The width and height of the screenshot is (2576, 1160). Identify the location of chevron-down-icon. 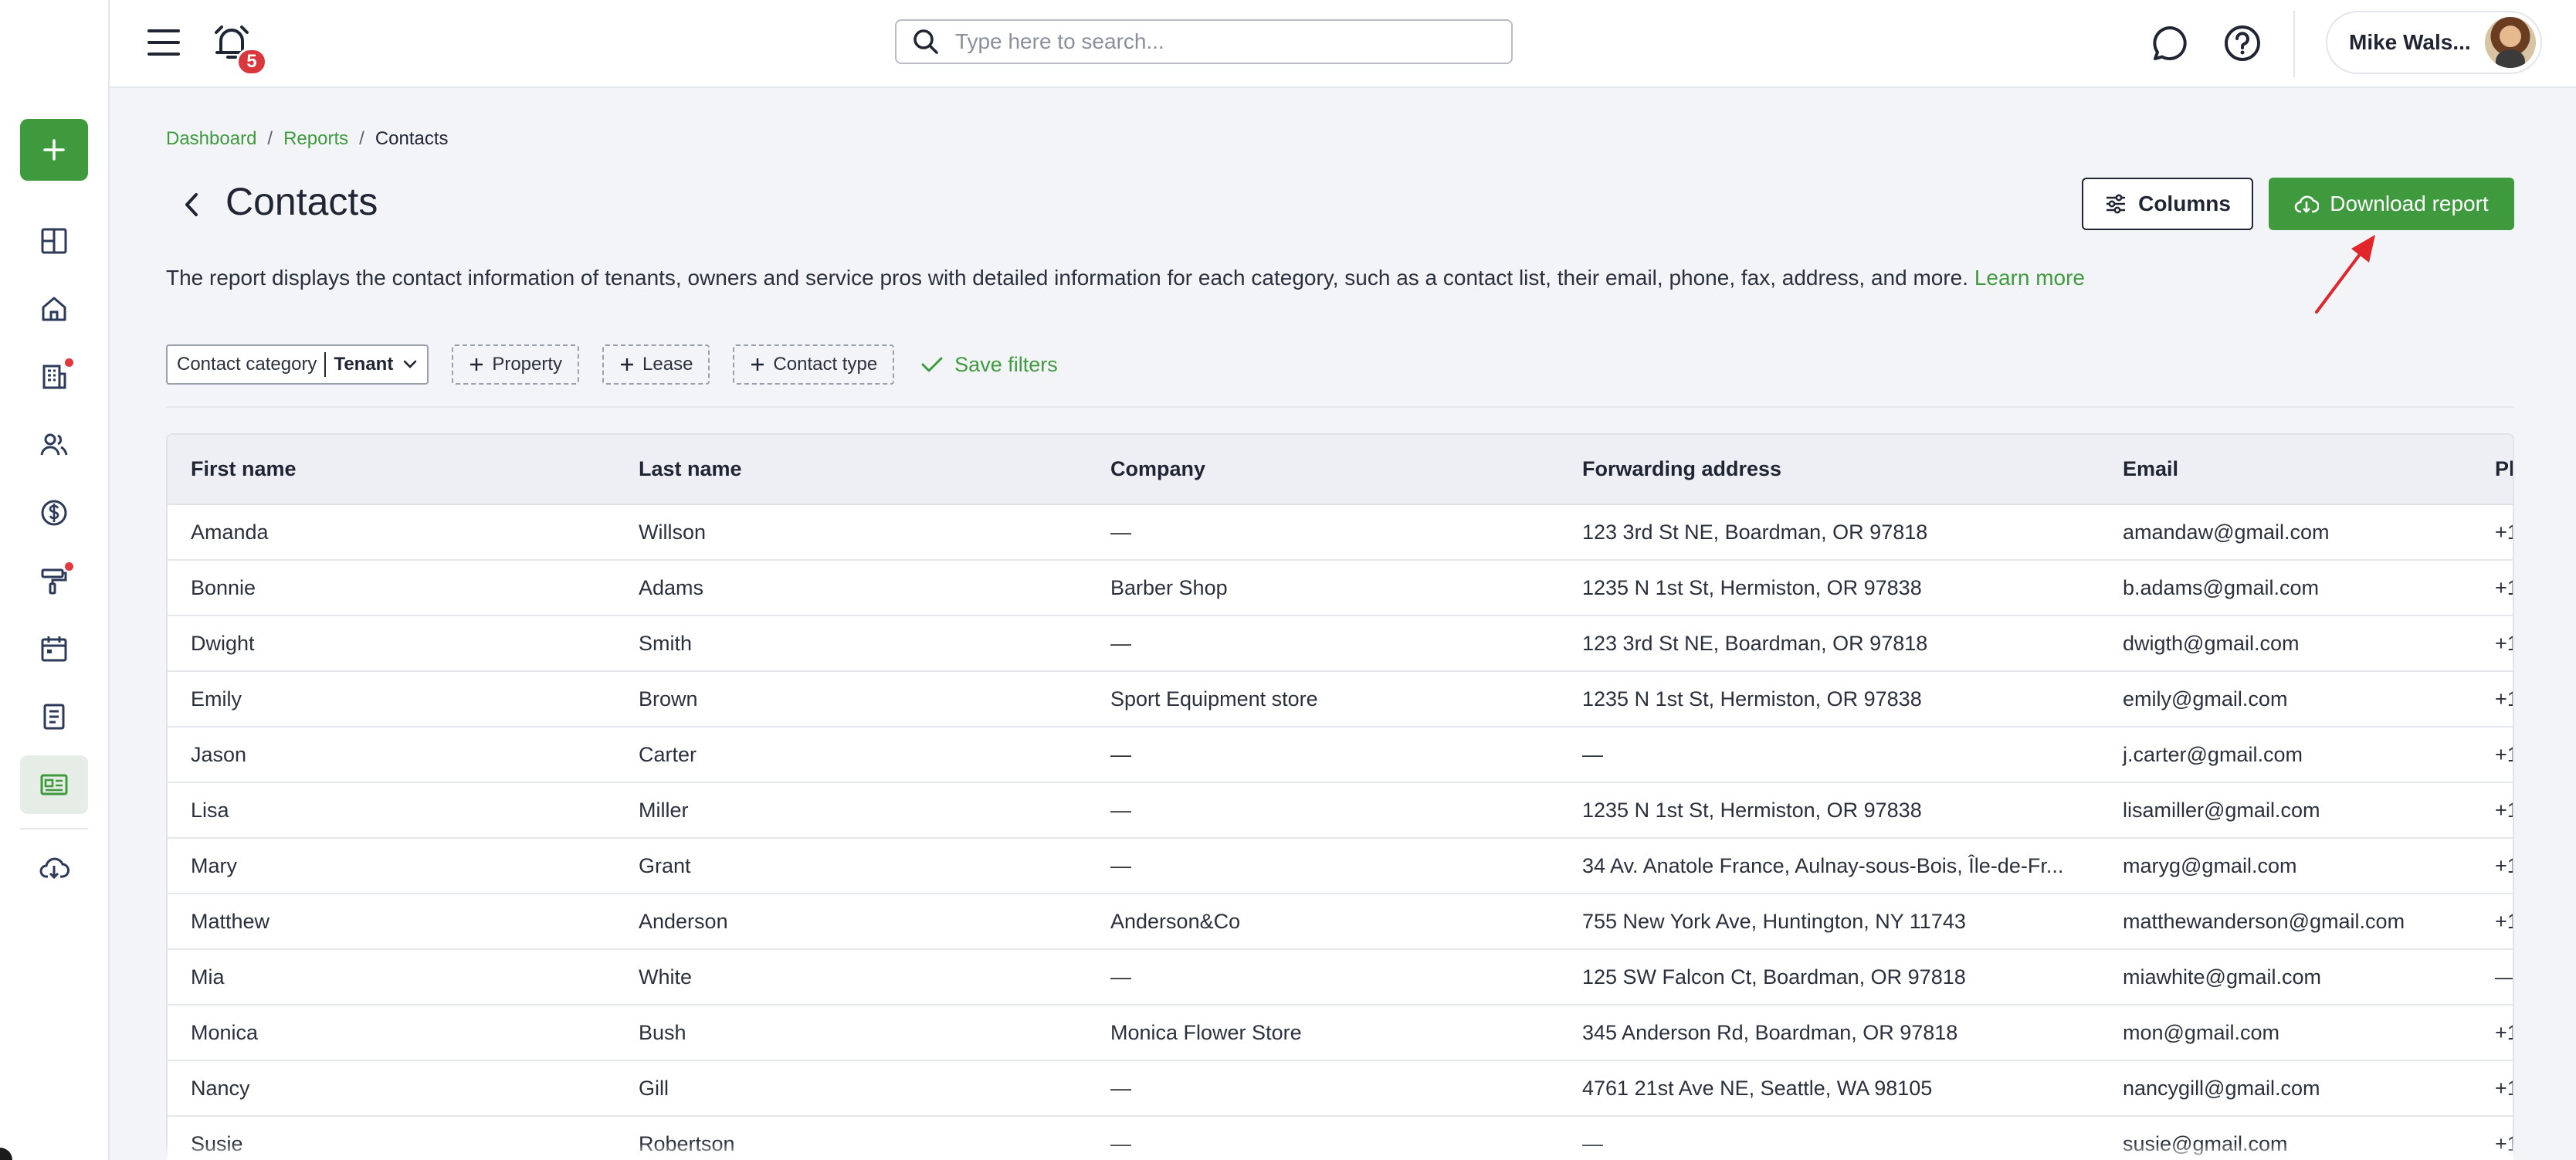
(410, 364).